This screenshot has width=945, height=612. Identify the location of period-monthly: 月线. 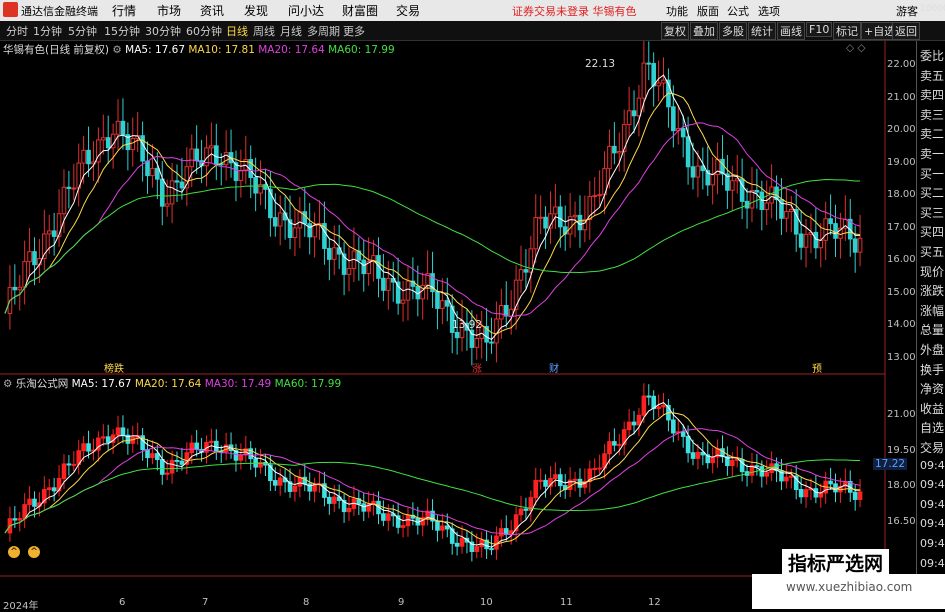
(291, 31).